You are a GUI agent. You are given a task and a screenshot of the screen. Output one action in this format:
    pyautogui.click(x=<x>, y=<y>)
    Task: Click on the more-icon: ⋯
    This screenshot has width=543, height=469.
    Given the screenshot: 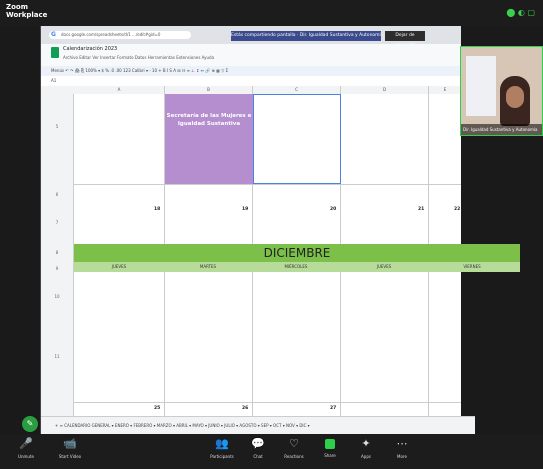 What is the action you would take?
    pyautogui.click(x=402, y=443)
    